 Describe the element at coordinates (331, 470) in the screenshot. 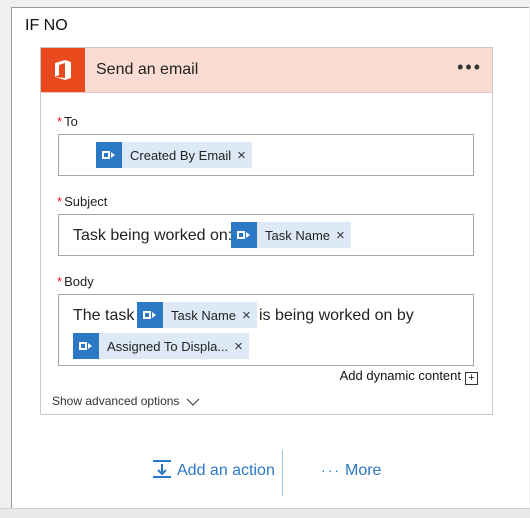

I see `more-dots-icon: ···` at that location.